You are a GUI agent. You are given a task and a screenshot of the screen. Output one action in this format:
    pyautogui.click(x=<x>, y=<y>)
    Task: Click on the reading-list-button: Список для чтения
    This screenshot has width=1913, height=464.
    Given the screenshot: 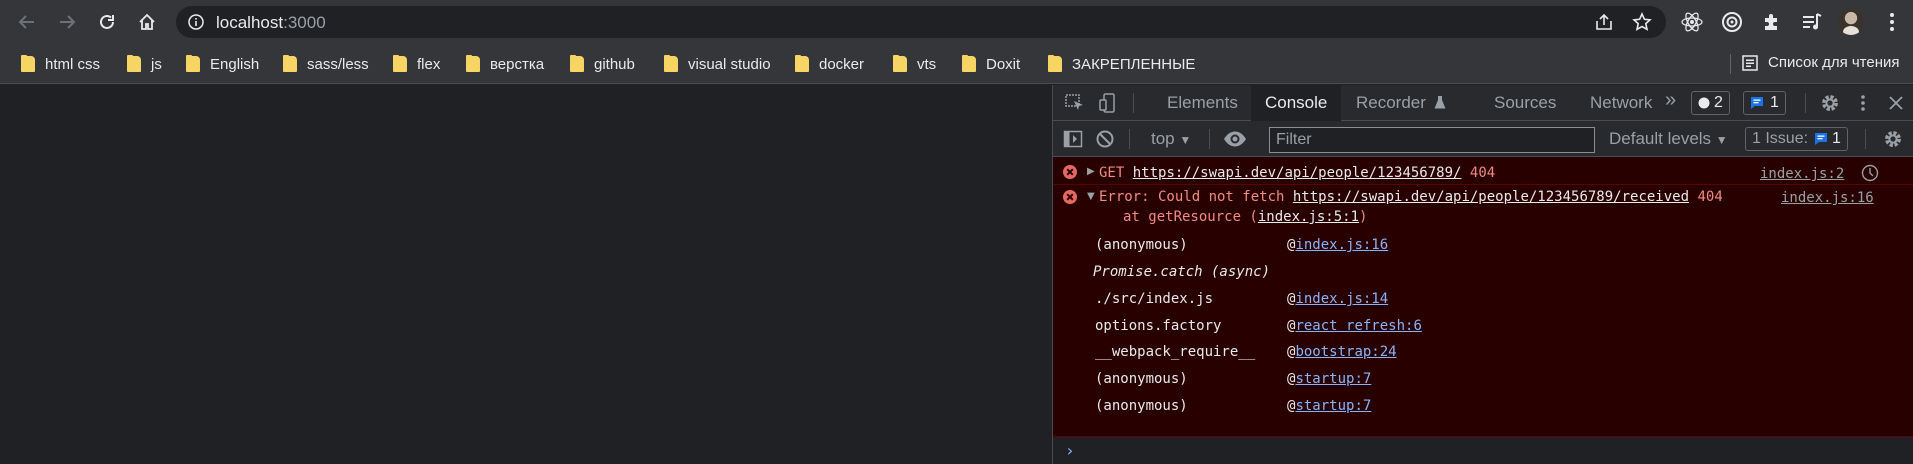 What is the action you would take?
    pyautogui.click(x=1815, y=64)
    